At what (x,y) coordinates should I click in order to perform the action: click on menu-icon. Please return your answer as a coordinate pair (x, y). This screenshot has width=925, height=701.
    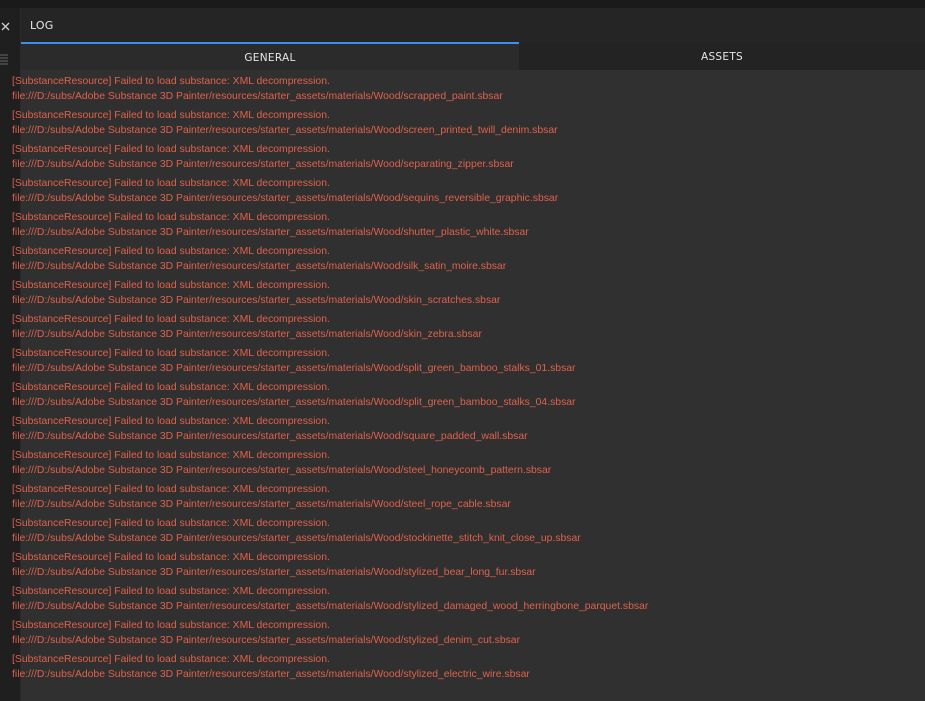
    Looking at the image, I should click on (5, 59).